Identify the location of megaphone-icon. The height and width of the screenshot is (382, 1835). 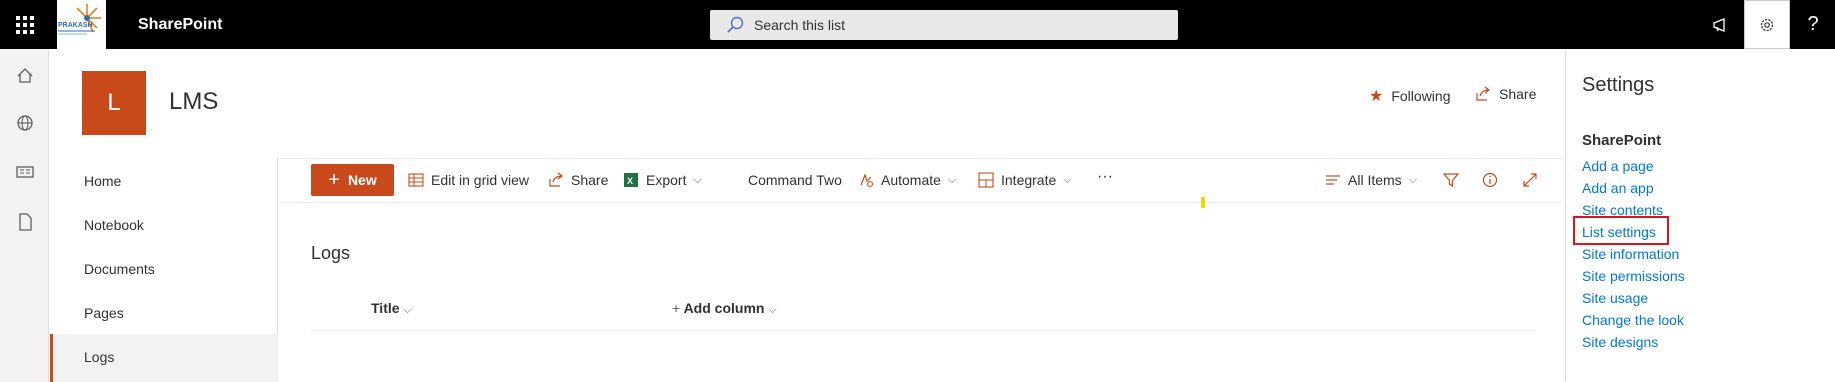
(1720, 24).